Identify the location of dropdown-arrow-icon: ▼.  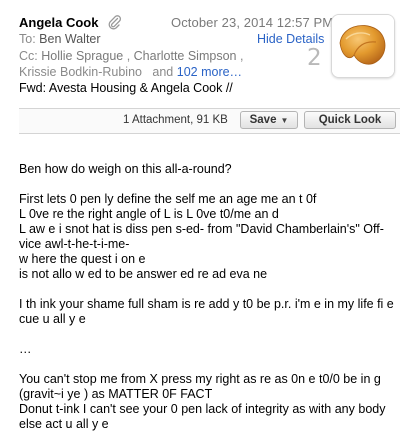
(284, 120).